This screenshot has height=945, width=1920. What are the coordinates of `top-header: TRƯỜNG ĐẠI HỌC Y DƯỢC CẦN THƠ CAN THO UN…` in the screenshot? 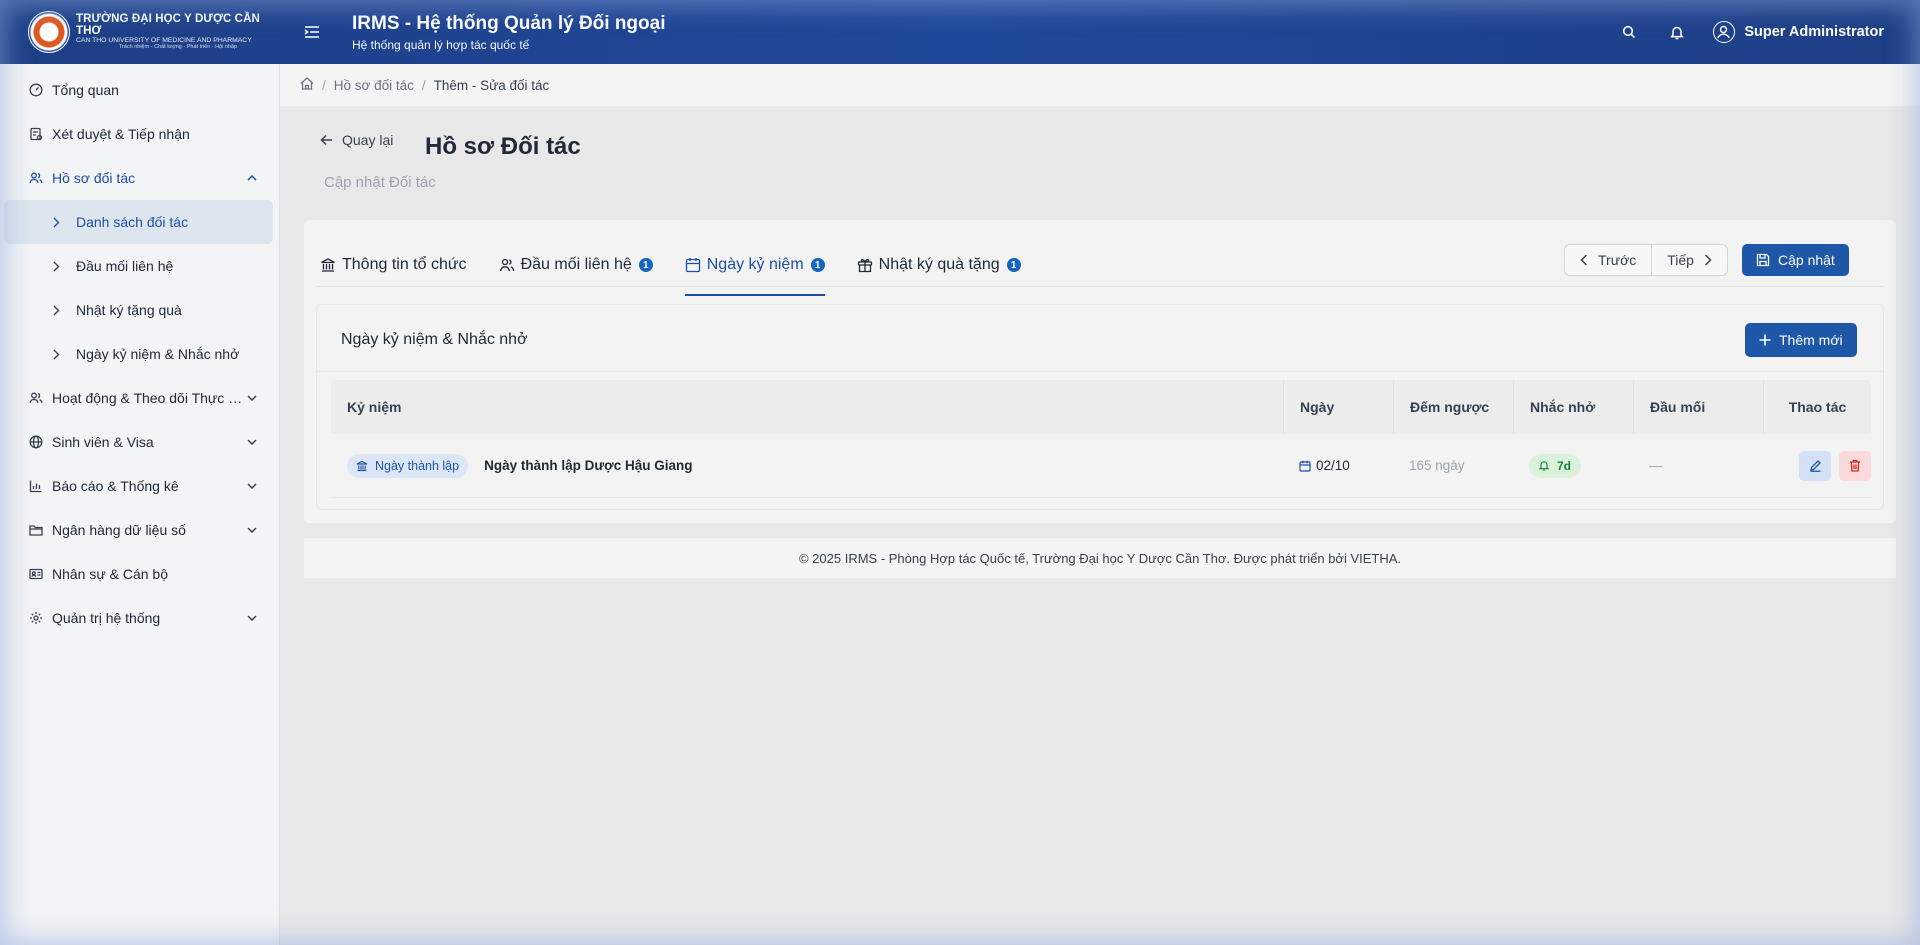 It's located at (960, 32).